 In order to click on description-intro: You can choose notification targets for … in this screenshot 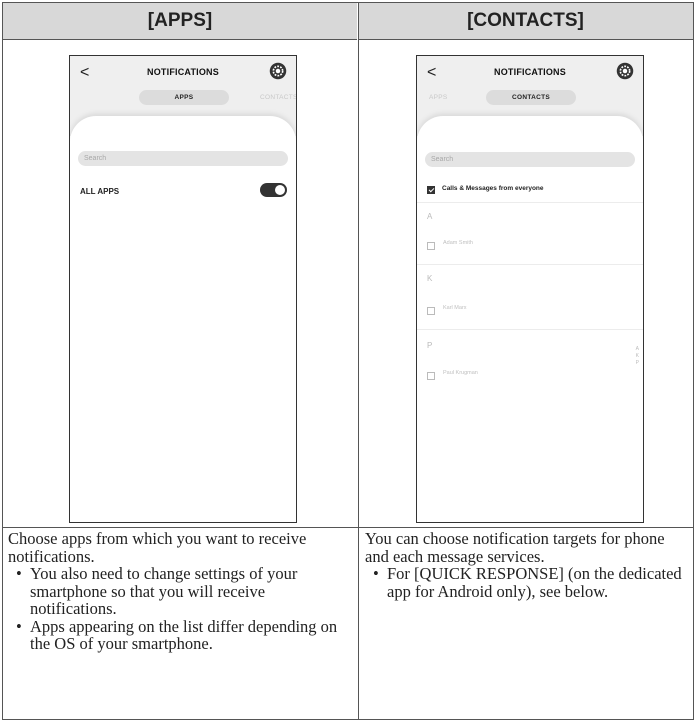, I will do `click(515, 547)`.